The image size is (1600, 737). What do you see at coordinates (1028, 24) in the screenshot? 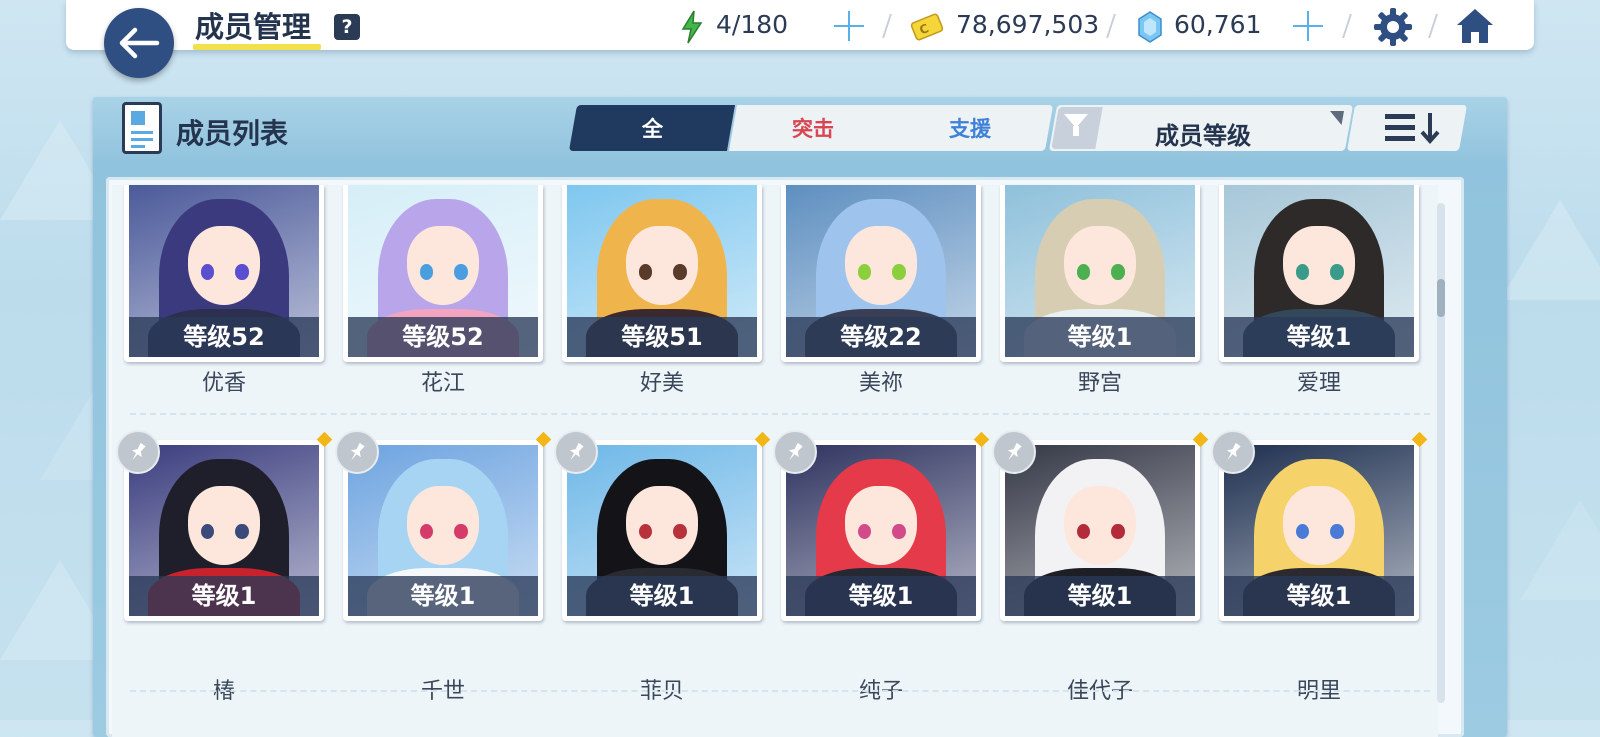
I see `credits-value: 78,697,503` at bounding box center [1028, 24].